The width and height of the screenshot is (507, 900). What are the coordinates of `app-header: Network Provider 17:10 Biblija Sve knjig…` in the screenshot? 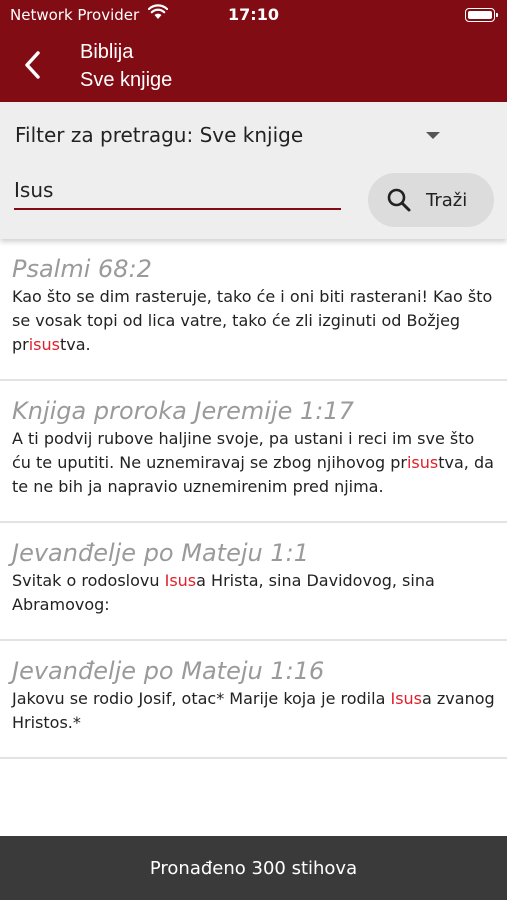 It's located at (253, 51).